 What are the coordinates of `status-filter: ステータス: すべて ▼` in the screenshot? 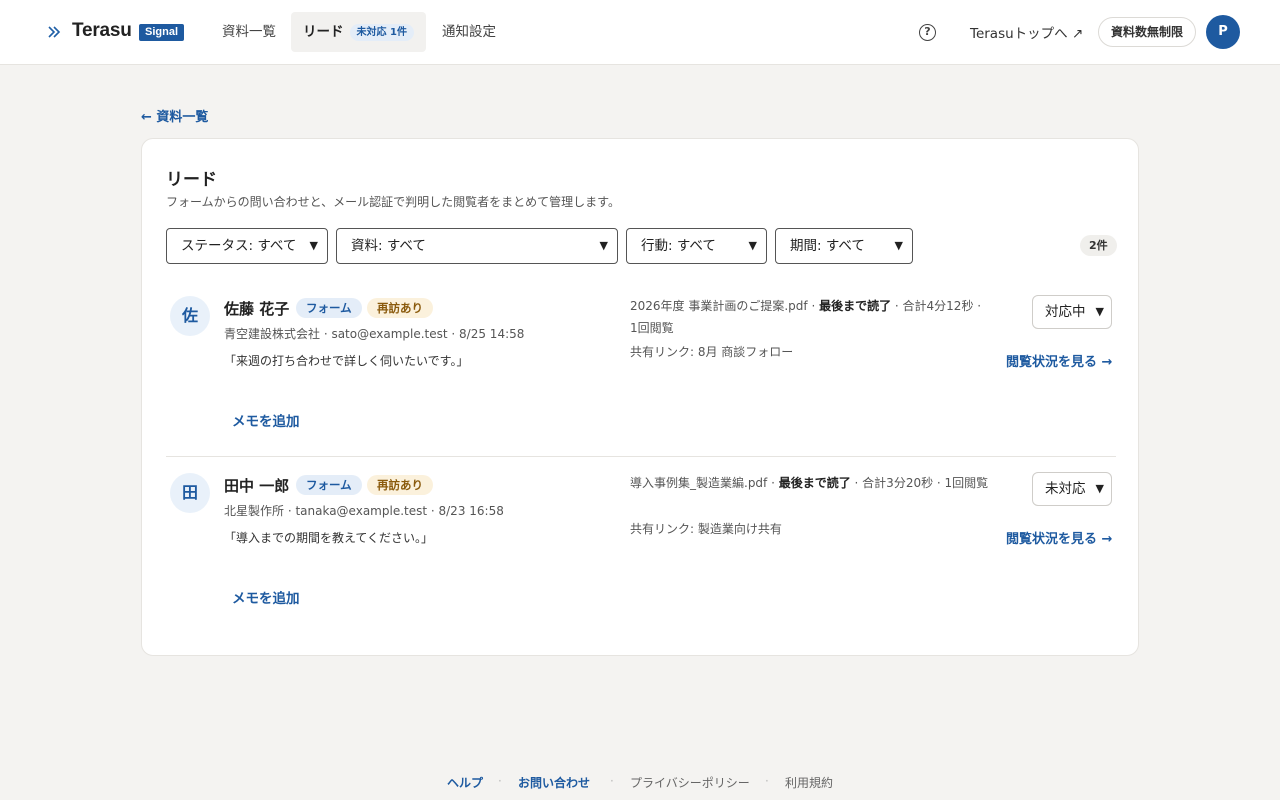 It's located at (247, 246).